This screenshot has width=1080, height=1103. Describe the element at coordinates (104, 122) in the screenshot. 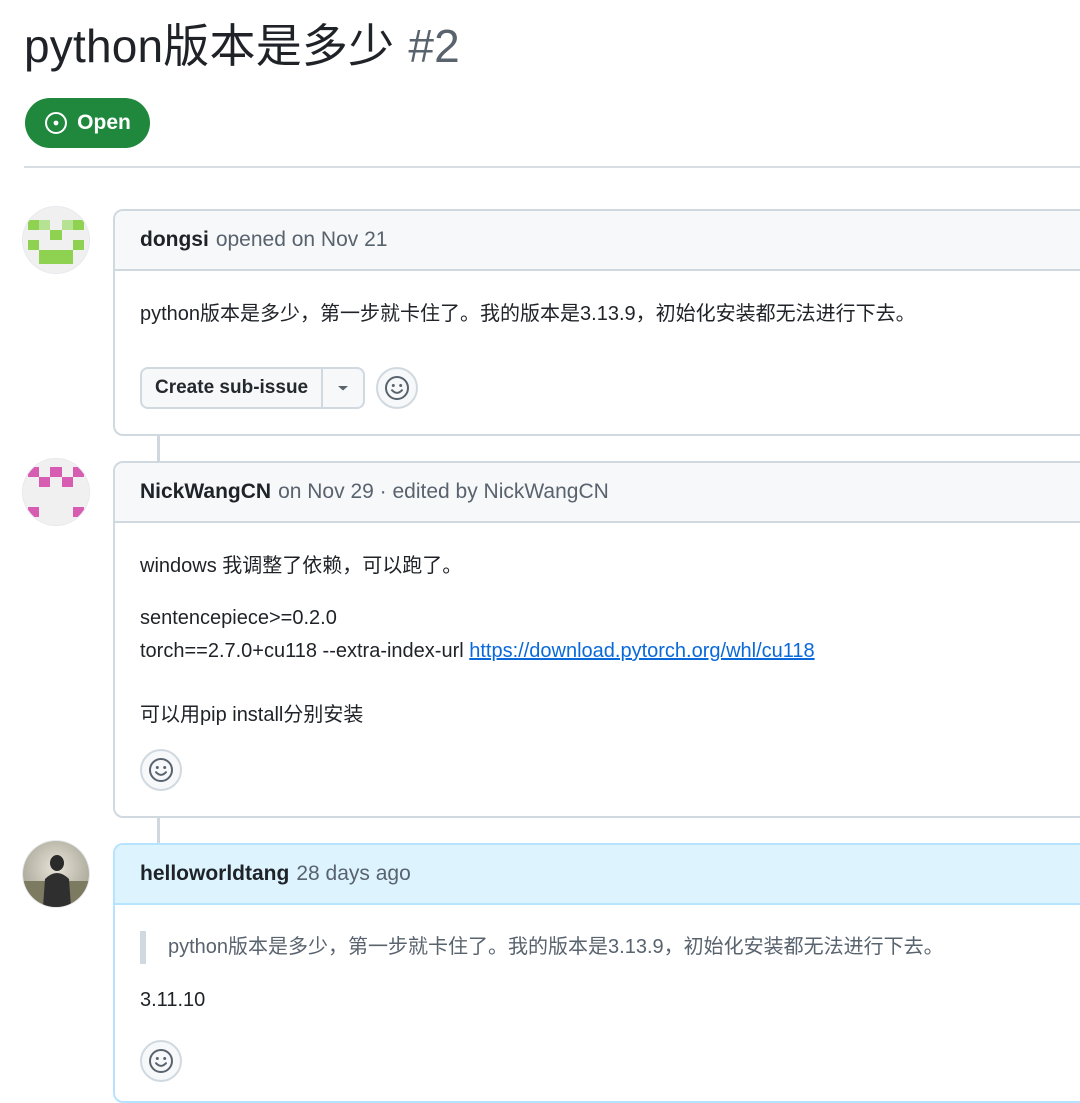

I see `issue-state-label: Open` at that location.